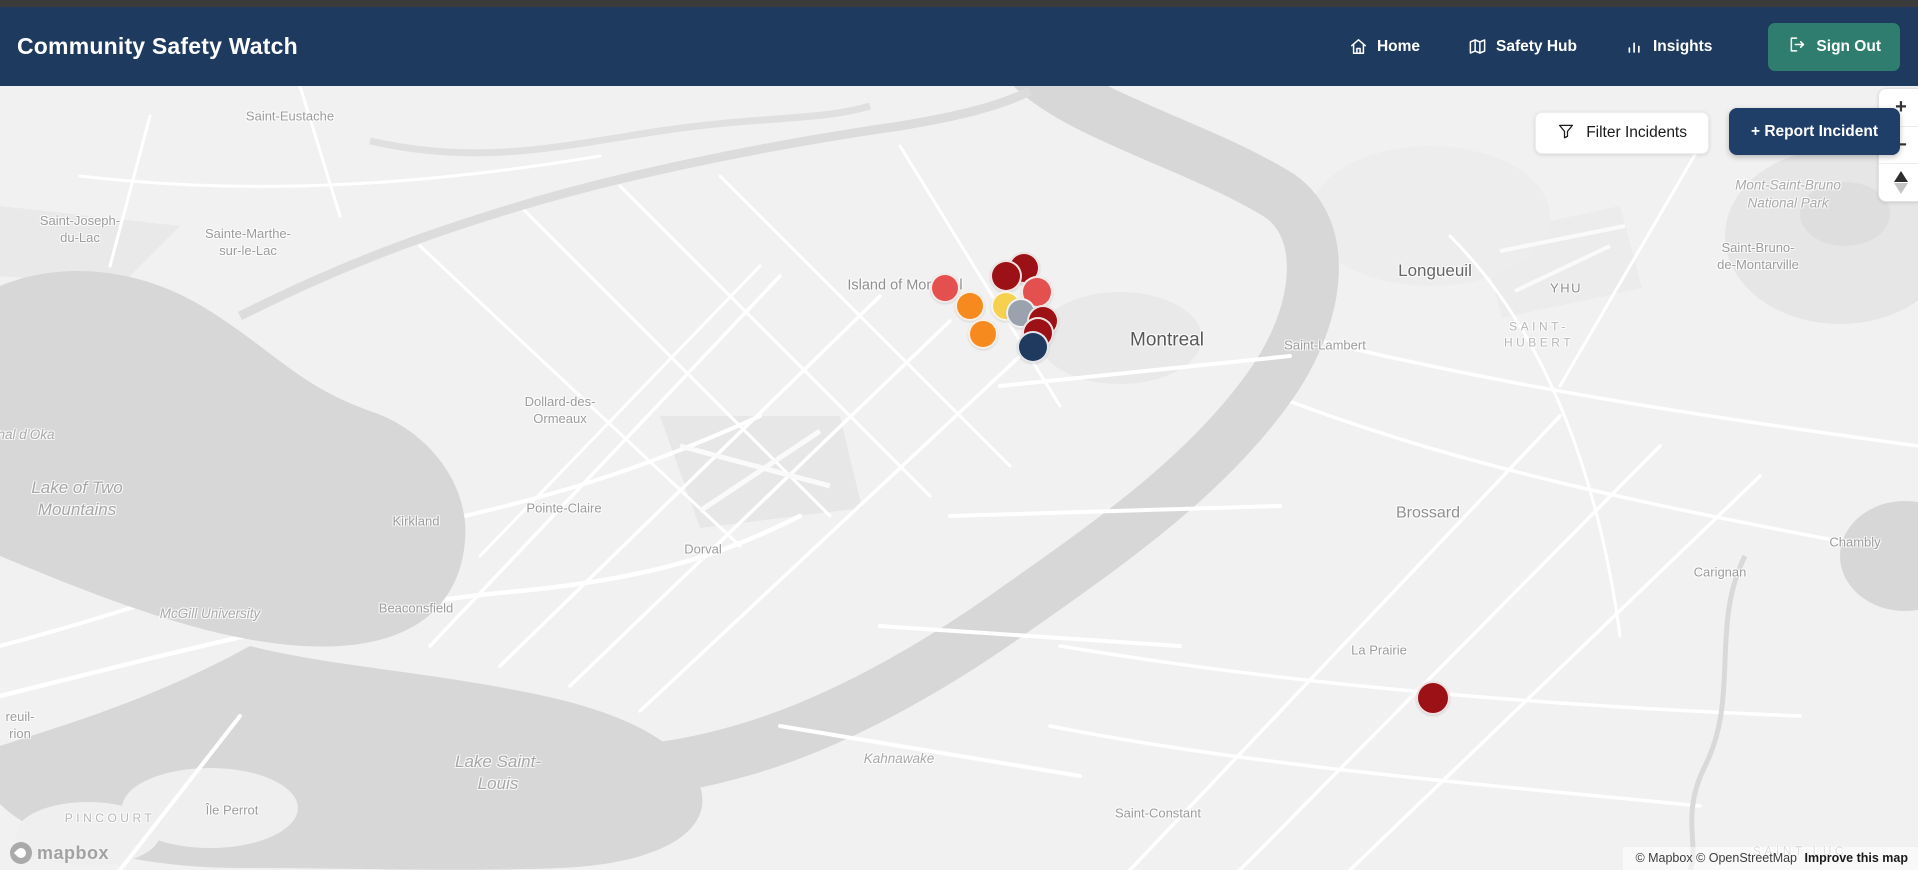 The width and height of the screenshot is (1918, 870). Describe the element at coordinates (1477, 46) in the screenshot. I see `map-icon` at that location.